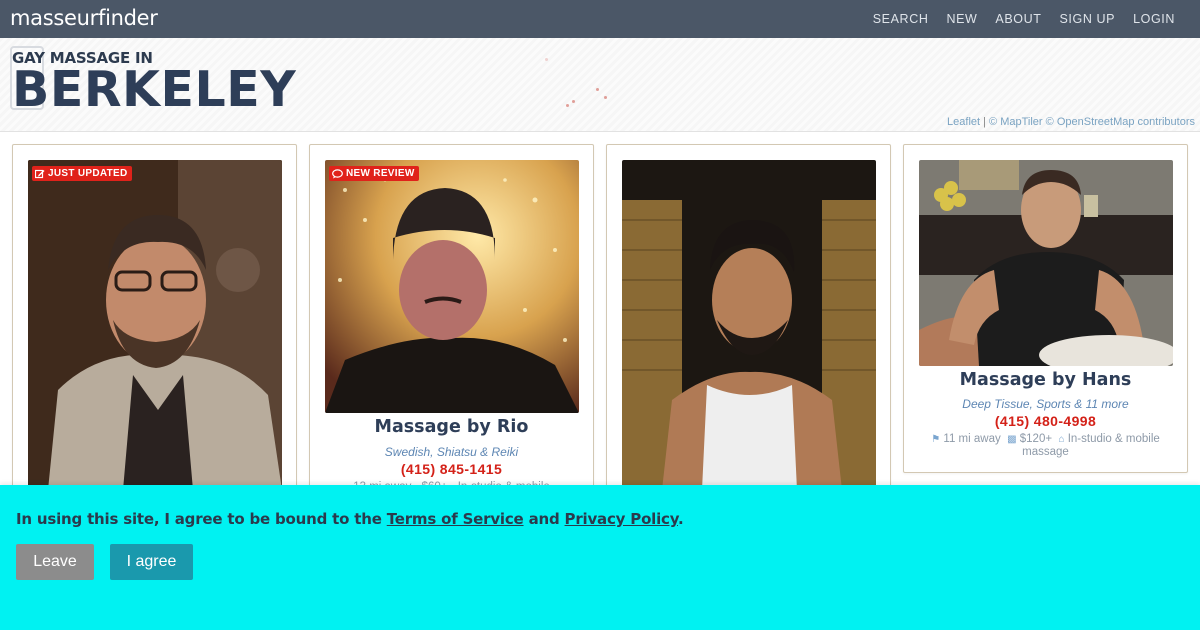 The height and width of the screenshot is (630, 1200). What do you see at coordinates (963, 122) in the screenshot?
I see `leaflet-link: Leaflet` at bounding box center [963, 122].